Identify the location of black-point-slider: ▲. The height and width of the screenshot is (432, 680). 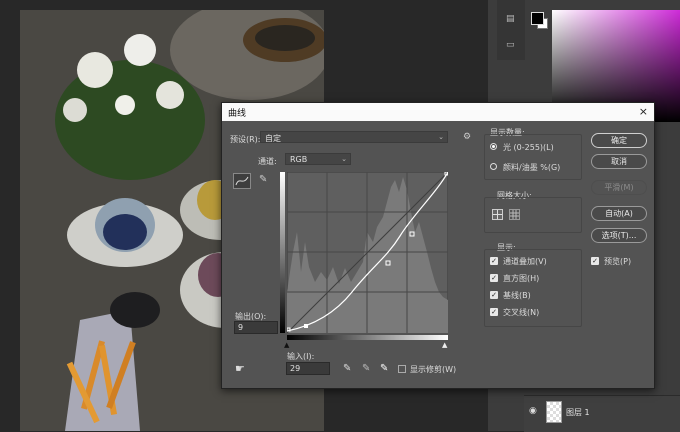
(286, 345).